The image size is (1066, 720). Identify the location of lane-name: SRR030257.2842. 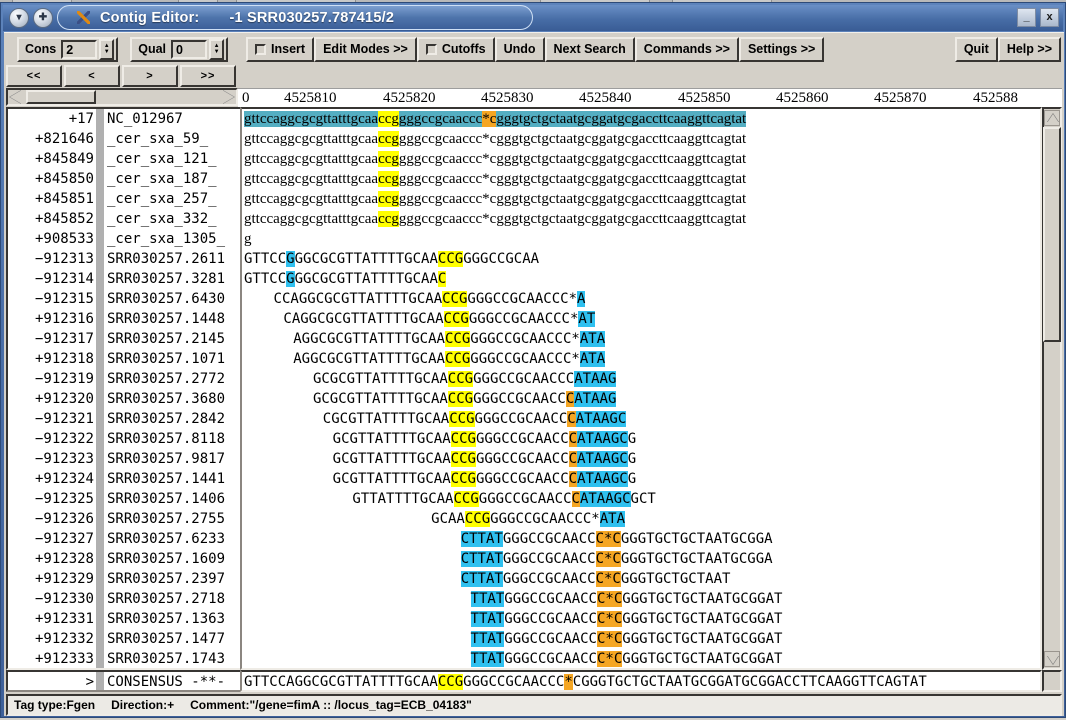
(173, 419).